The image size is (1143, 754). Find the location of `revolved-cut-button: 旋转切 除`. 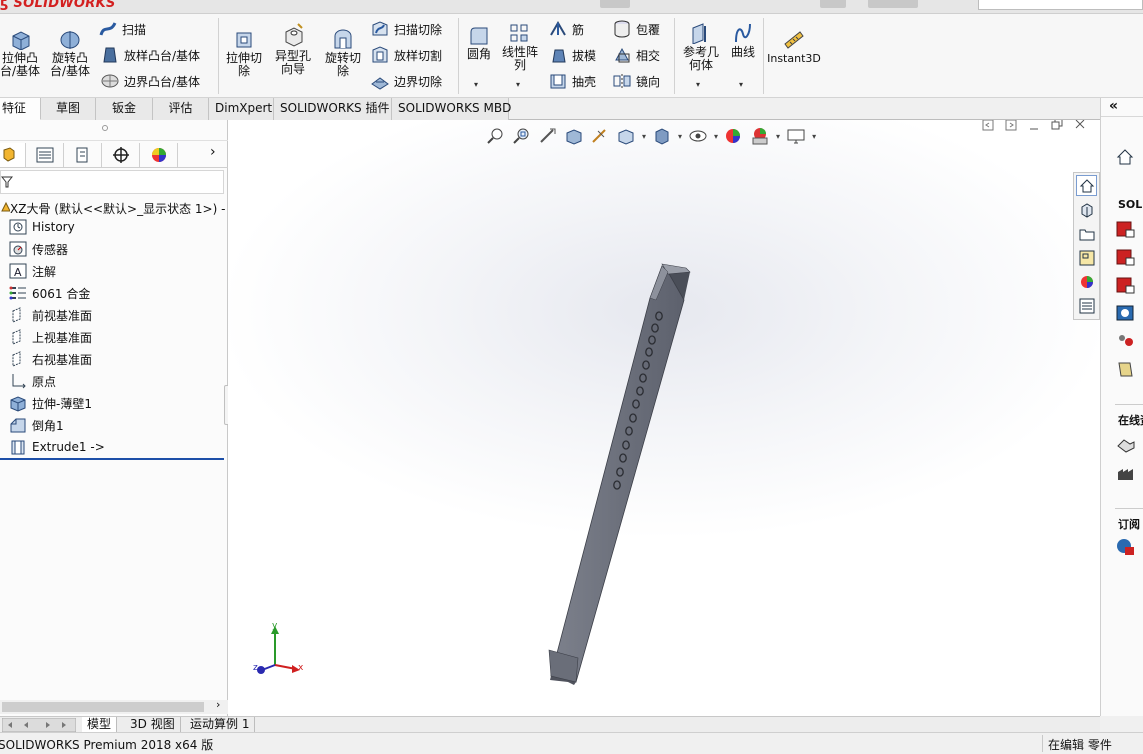

revolved-cut-button: 旋转切 除 is located at coordinates (343, 53).